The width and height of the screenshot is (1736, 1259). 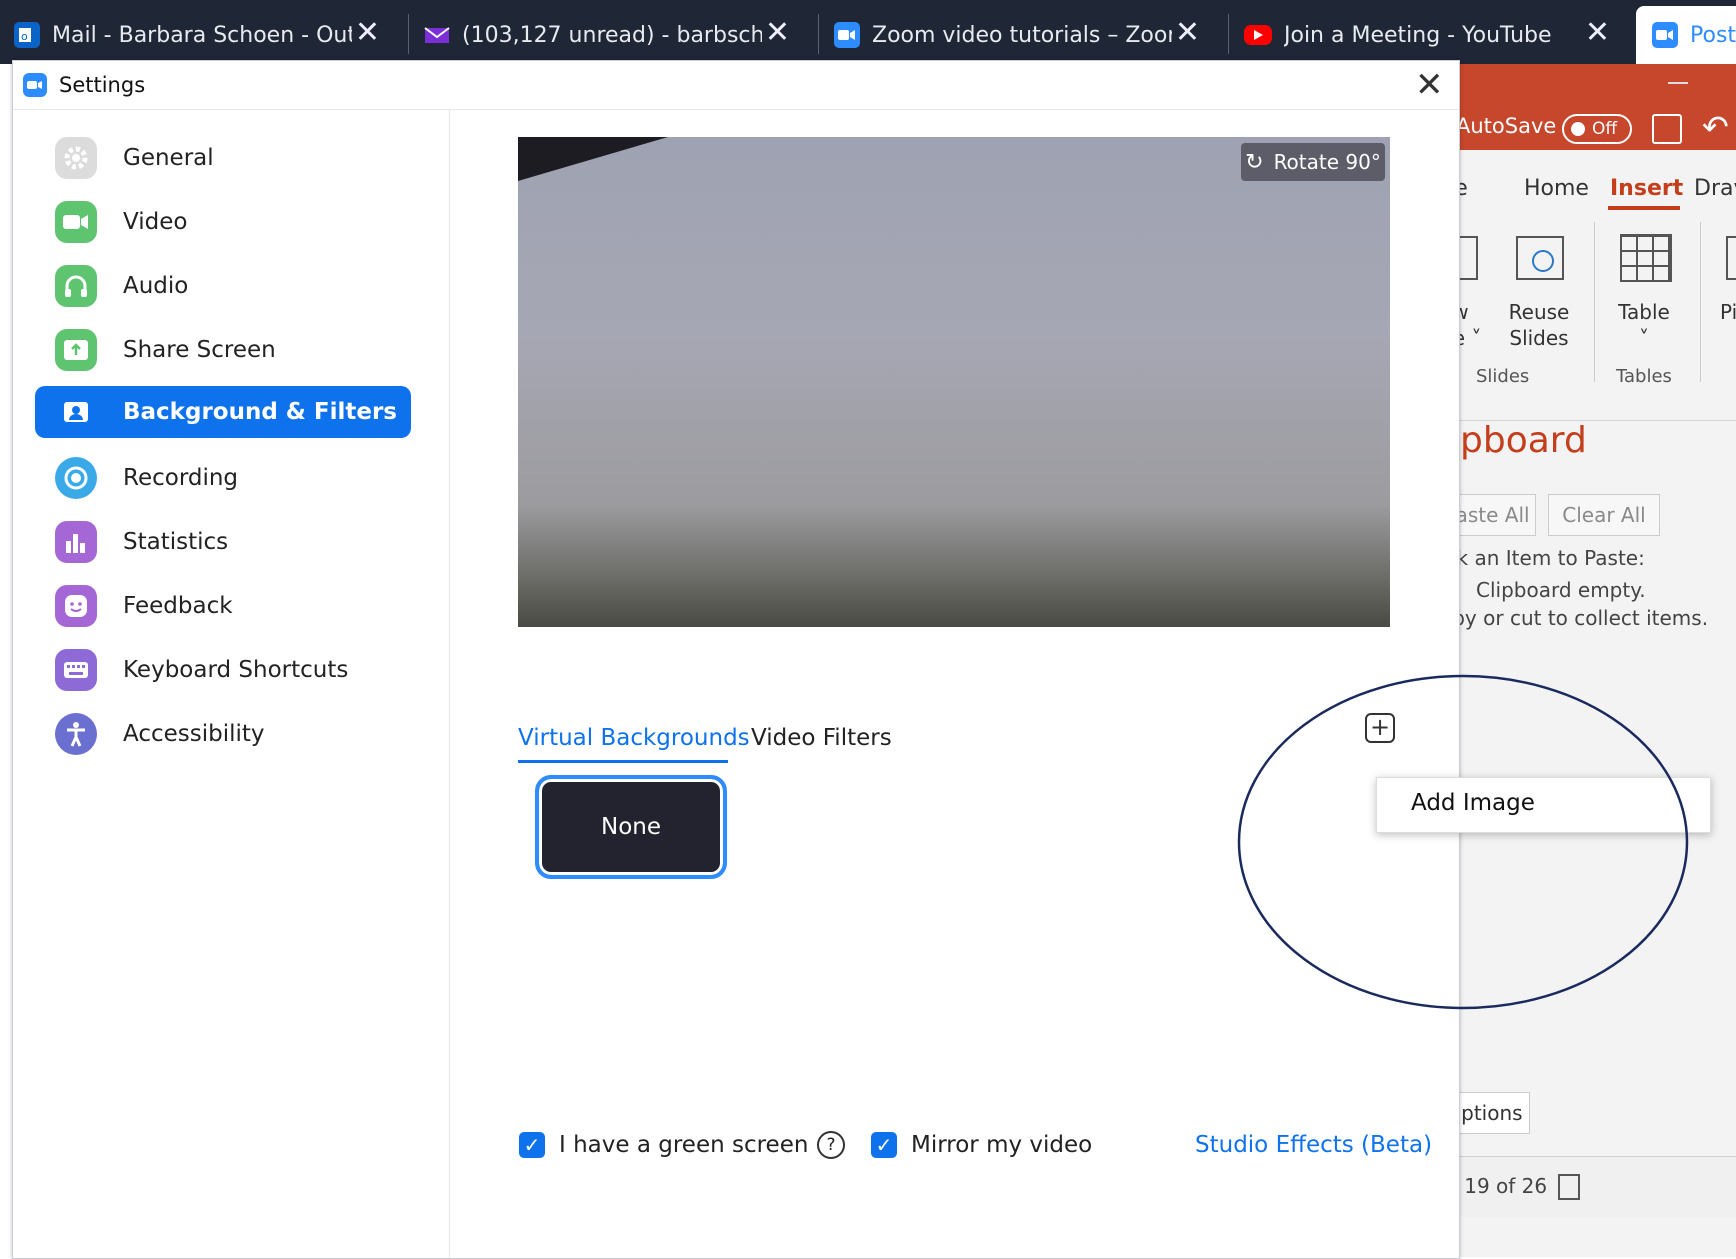 I want to click on autosave-toggle: Off, so click(x=1597, y=129).